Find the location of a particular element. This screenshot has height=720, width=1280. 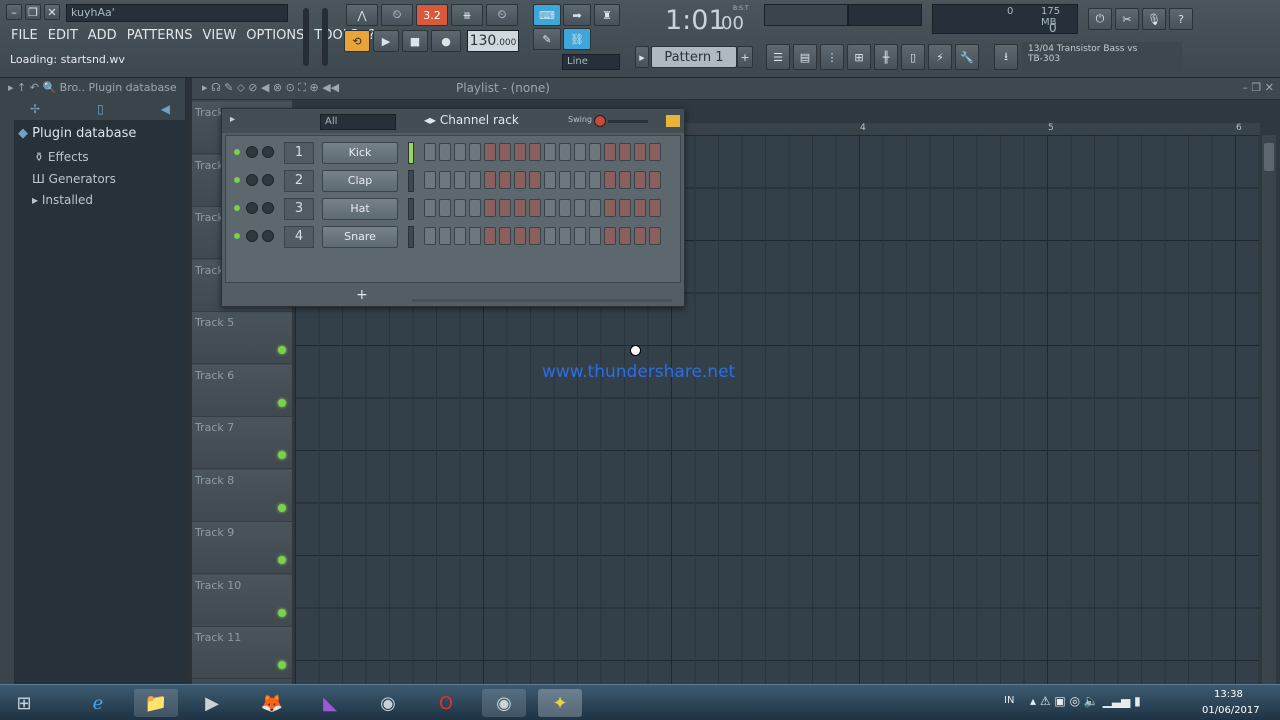

scrollbar-thumb is located at coordinates (1269, 157).